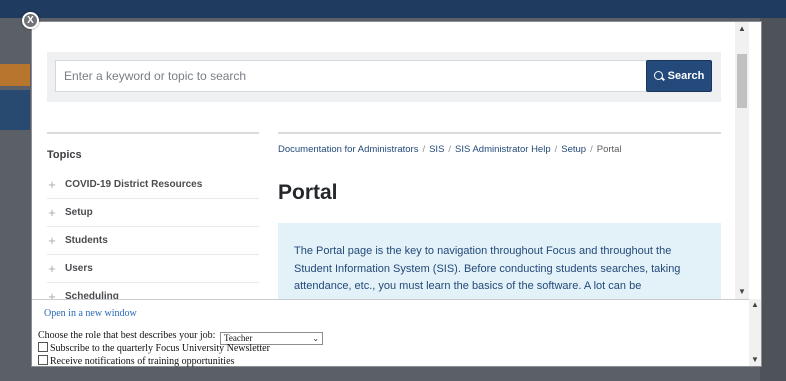 The image size is (786, 381). I want to click on topic-label: Setup, so click(79, 212).